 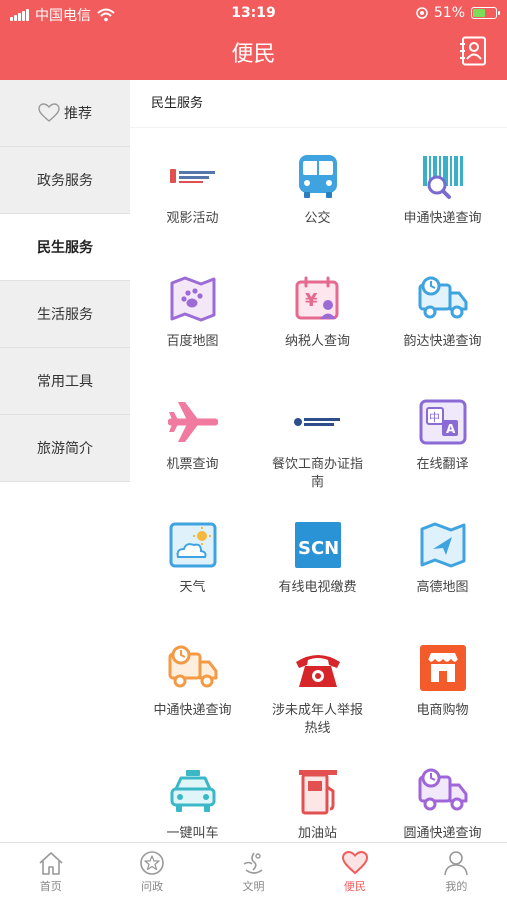 What do you see at coordinates (449, 13) in the screenshot?
I see `battery-percent: 51%` at bounding box center [449, 13].